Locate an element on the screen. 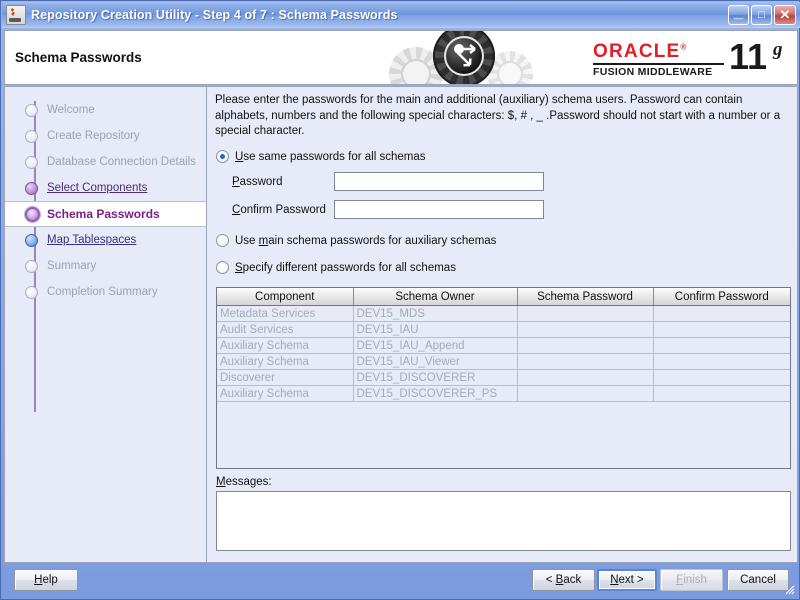  sidebar-item-completion-summary: Completion Summary is located at coordinates (105, 292).